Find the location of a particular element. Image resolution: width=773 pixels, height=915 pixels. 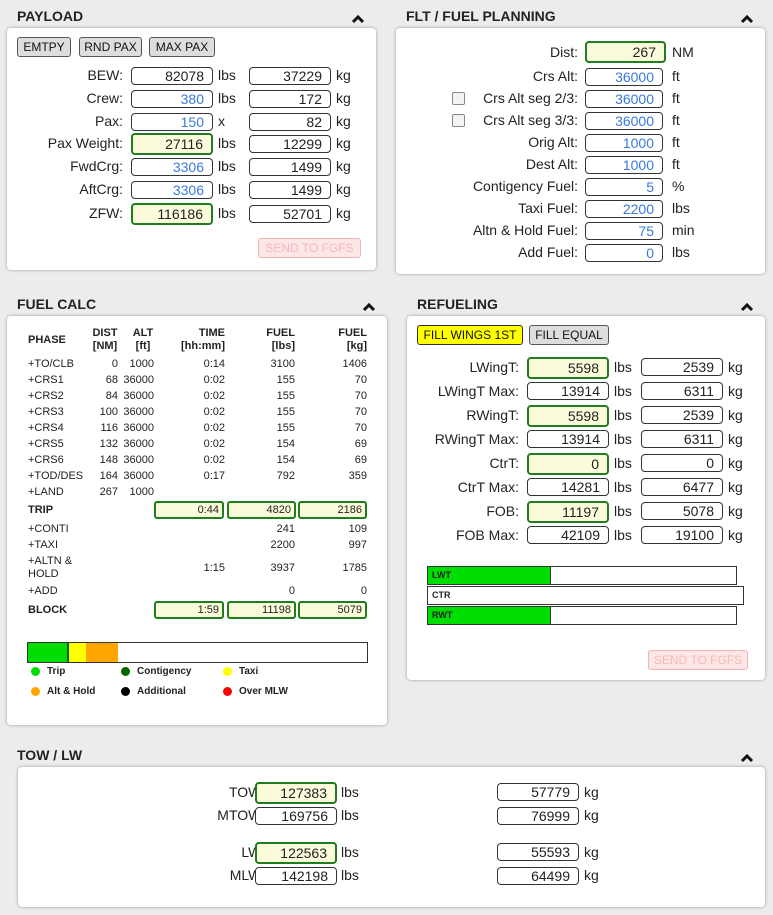

contingency-fuel-input: 5 is located at coordinates (624, 187).